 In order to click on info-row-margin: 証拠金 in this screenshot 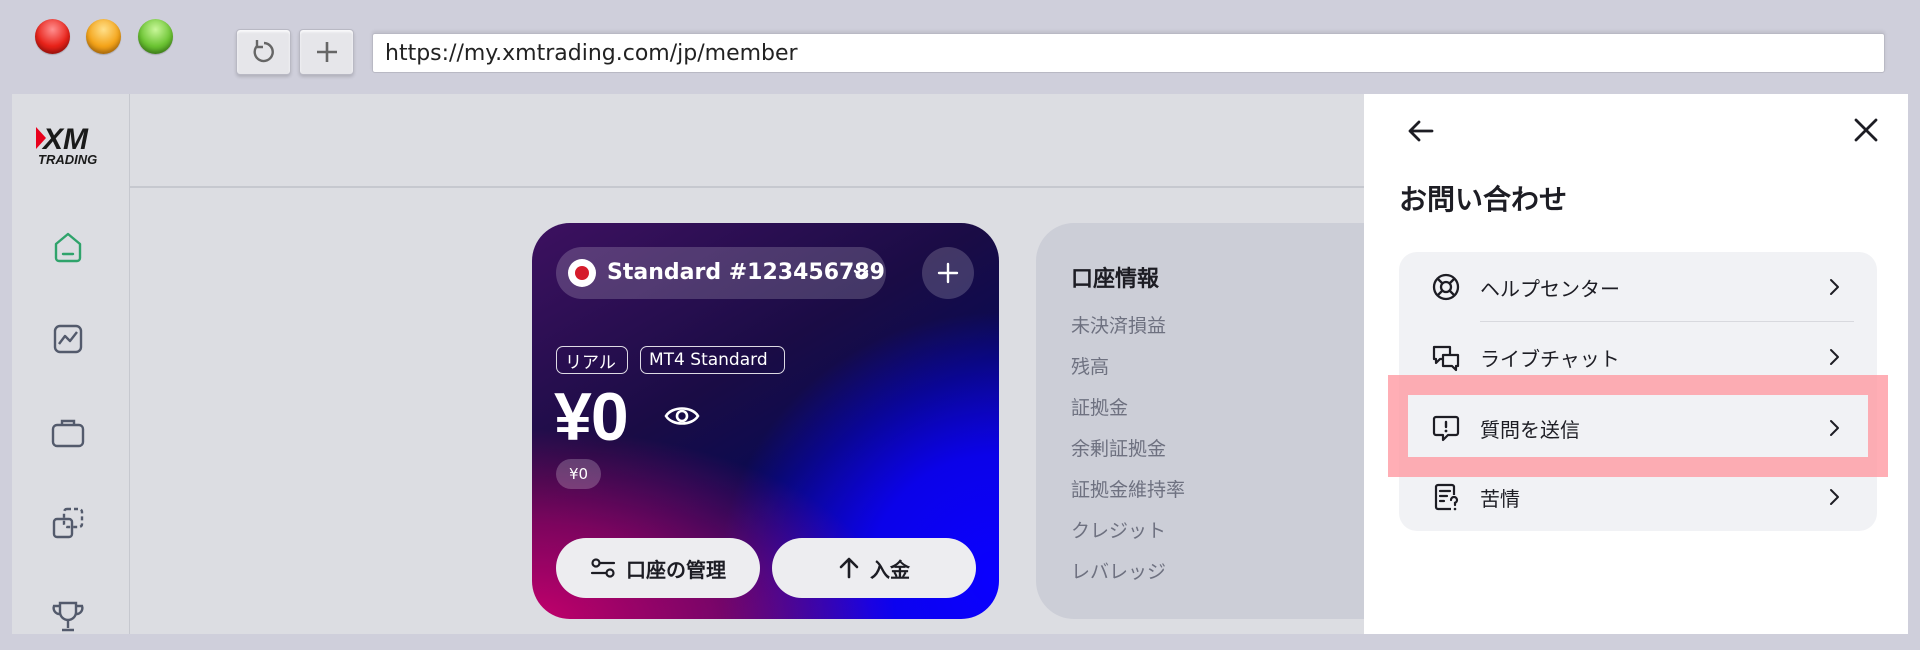, I will do `click(1100, 408)`.